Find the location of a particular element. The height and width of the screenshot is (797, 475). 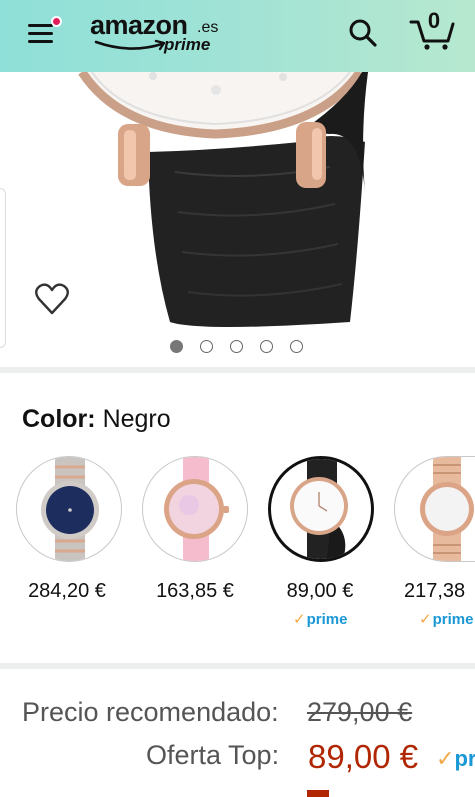

recommended-price-value: 279,00 € is located at coordinates (360, 712).